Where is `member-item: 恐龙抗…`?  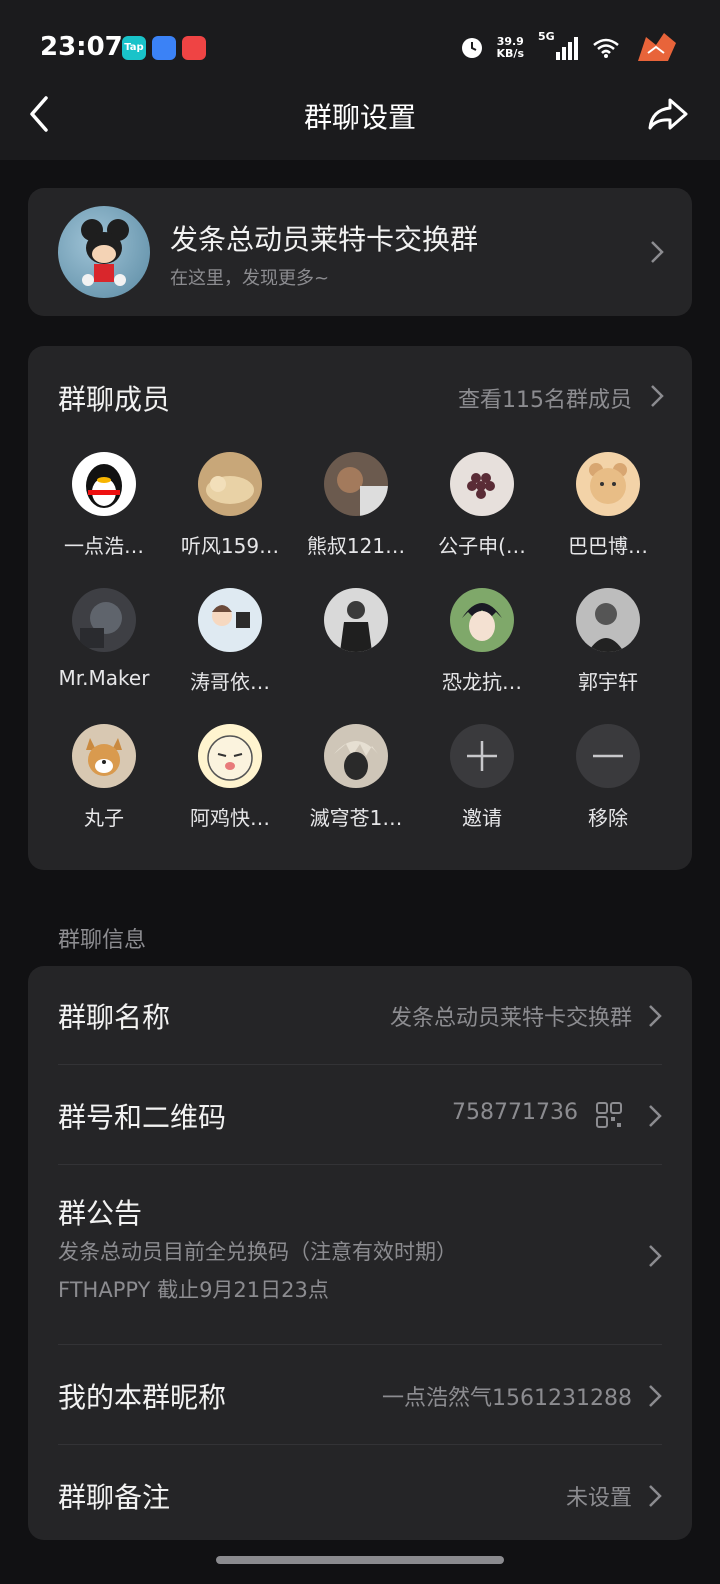
member-item: 恐龙抗… is located at coordinates (482, 641).